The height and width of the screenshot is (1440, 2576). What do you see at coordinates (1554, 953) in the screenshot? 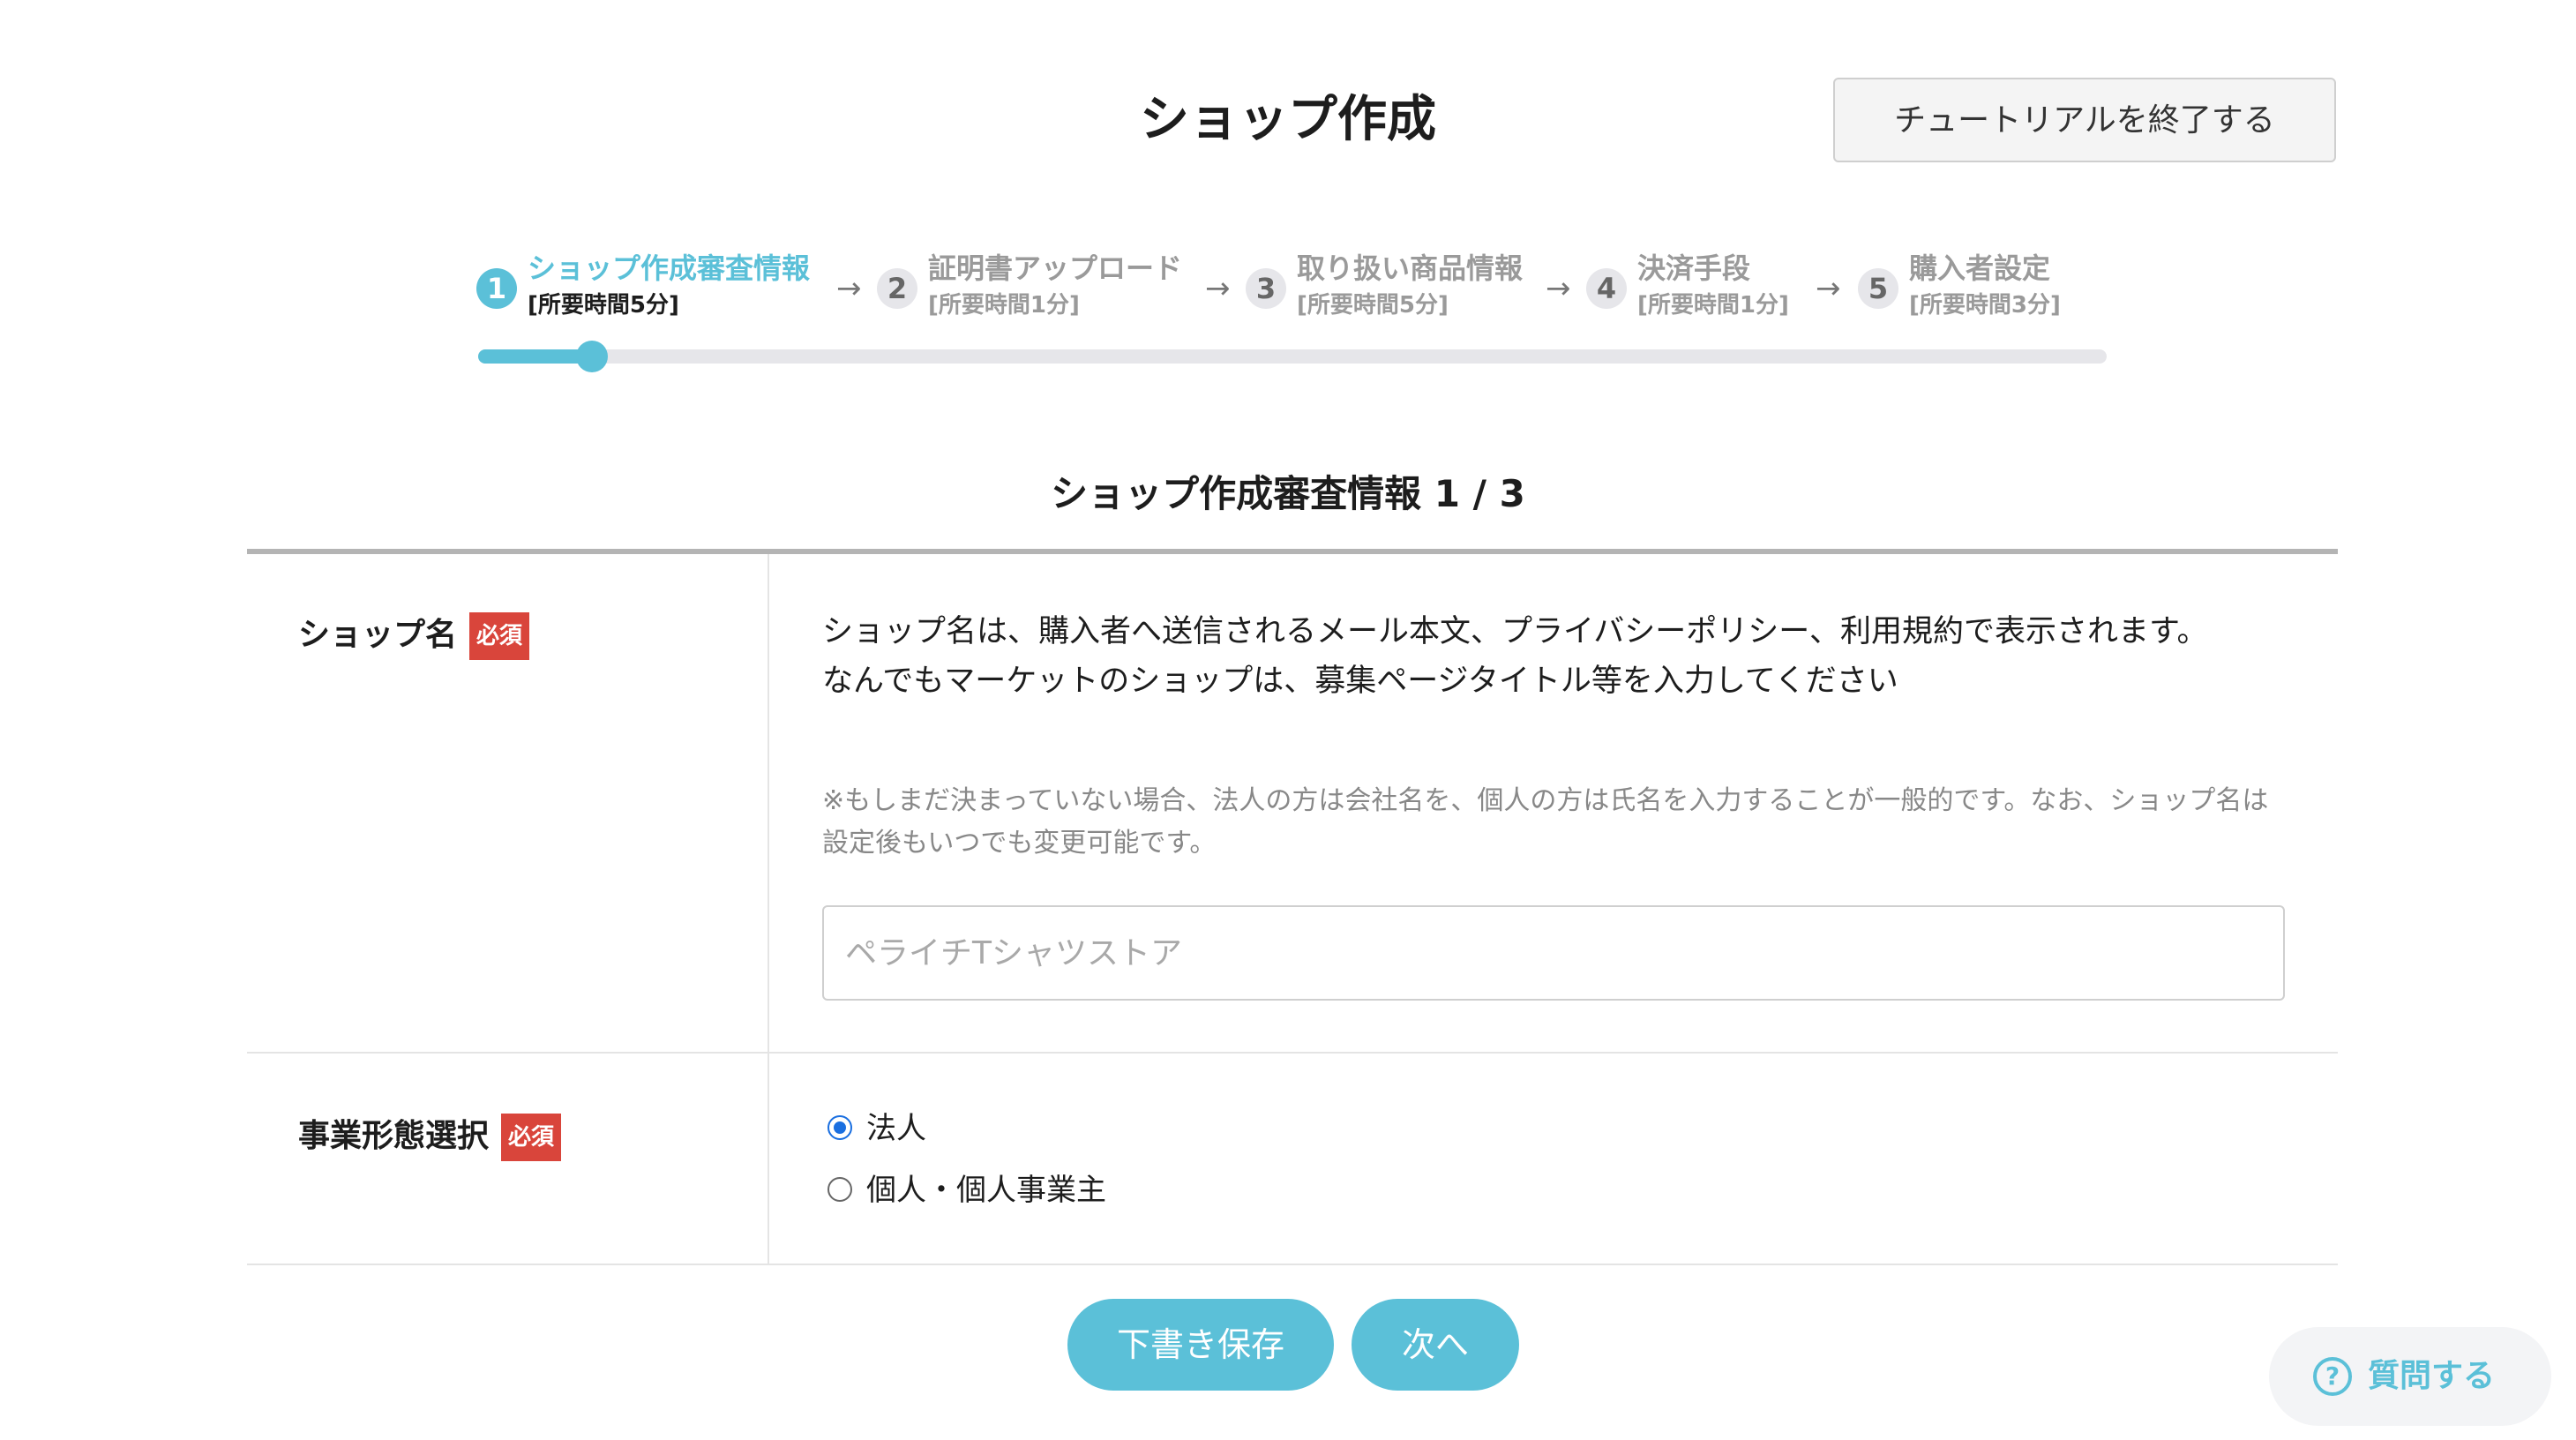
I see `shop-name-input` at bounding box center [1554, 953].